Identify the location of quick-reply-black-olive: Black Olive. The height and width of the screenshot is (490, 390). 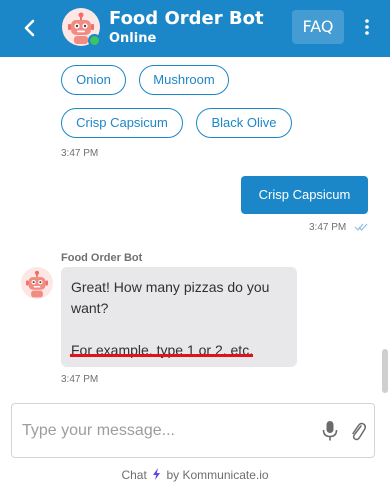
(244, 123).